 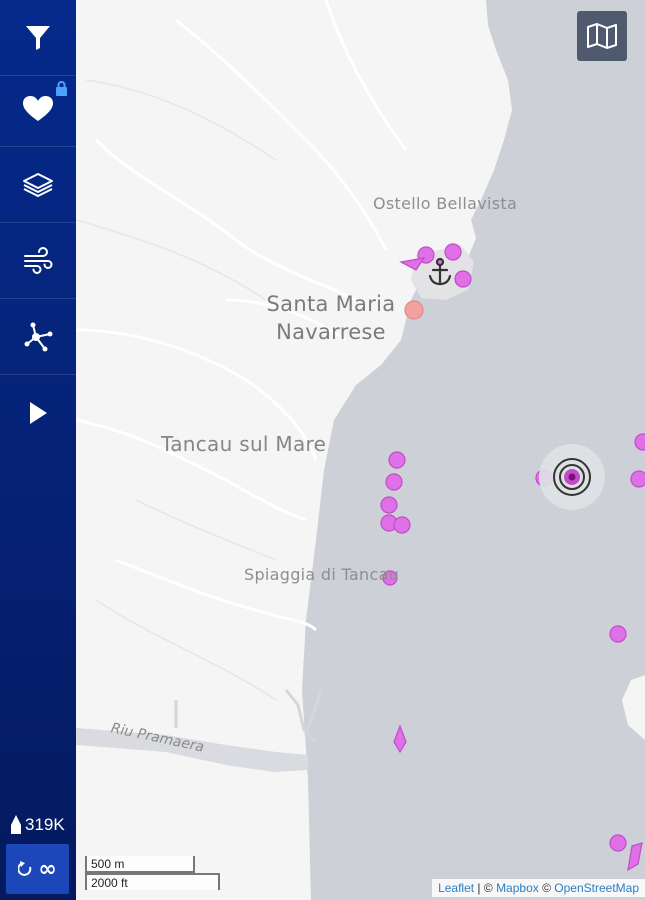 What do you see at coordinates (456, 888) in the screenshot?
I see `leaflet-link: Leaflet` at bounding box center [456, 888].